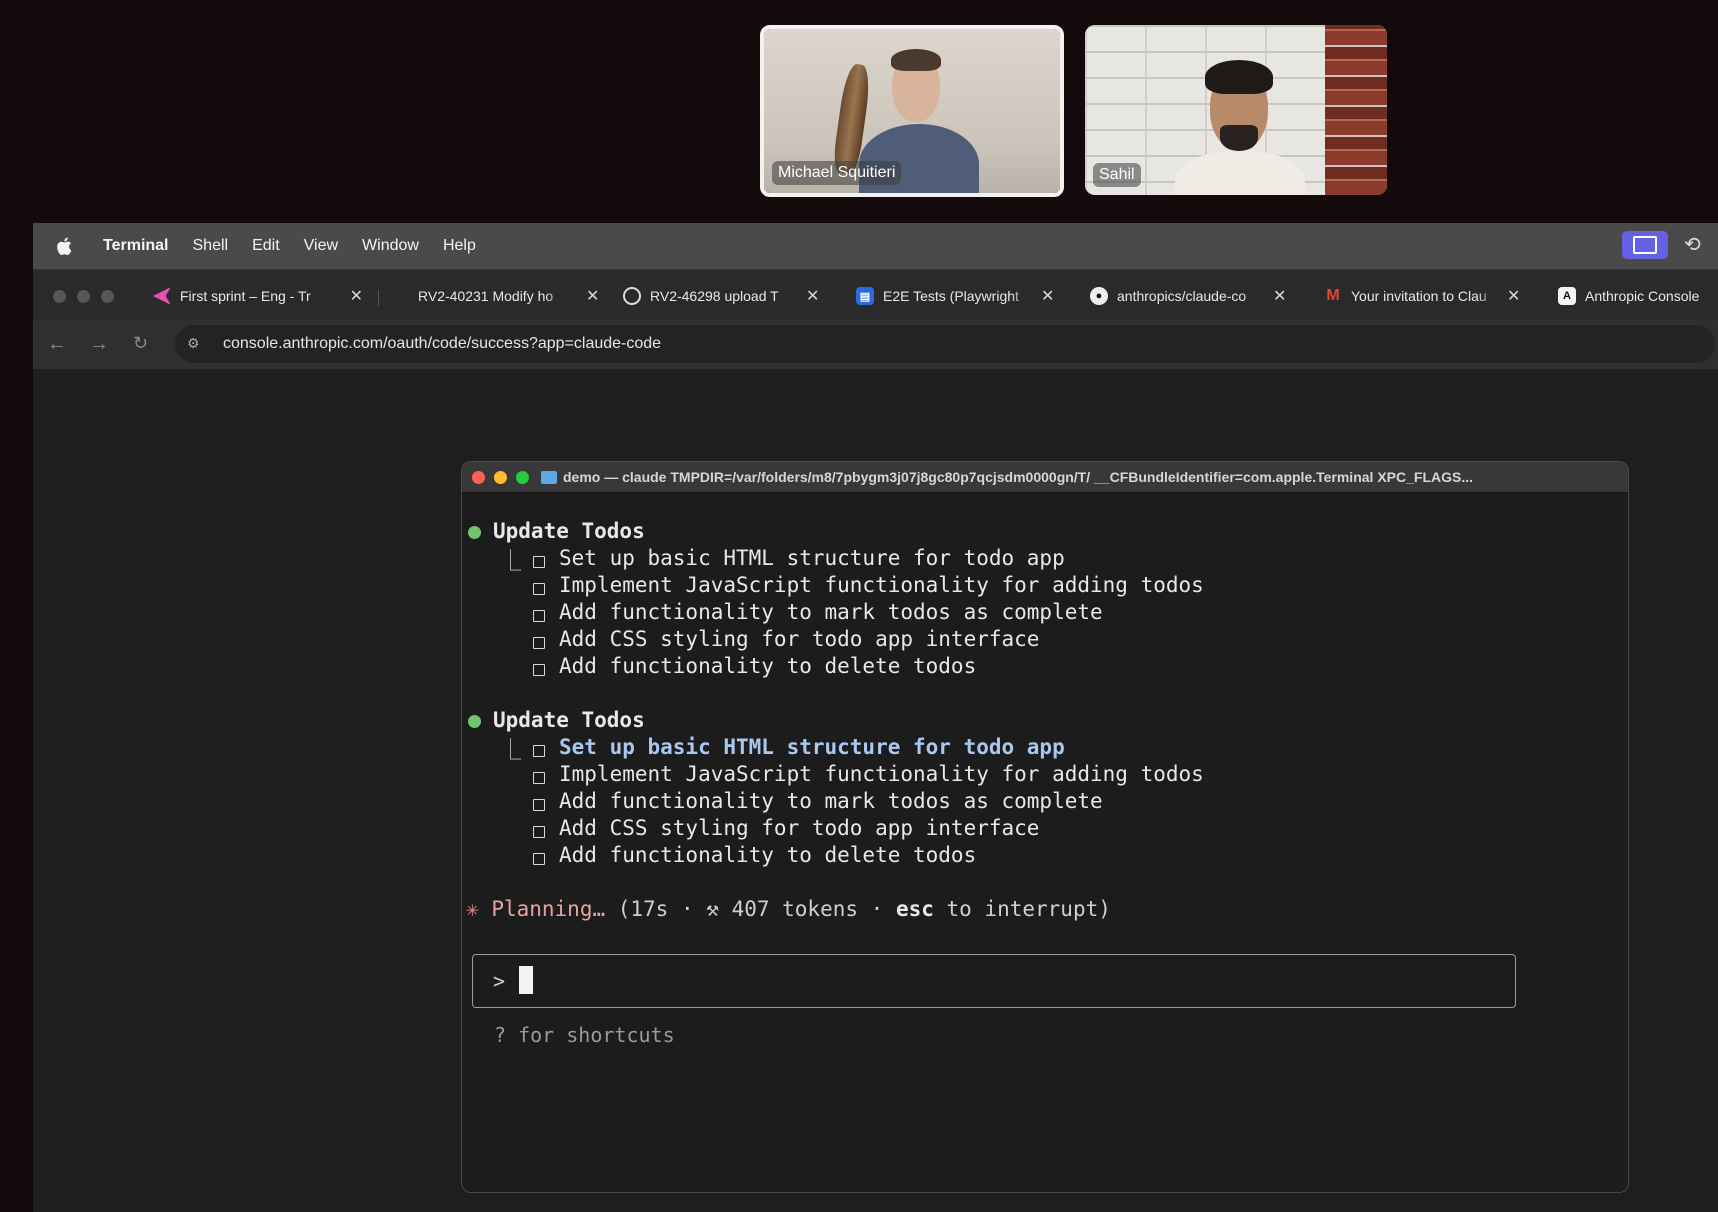 This screenshot has height=1212, width=1718. I want to click on tab-title: RV2-46298 upload T, so click(714, 296).